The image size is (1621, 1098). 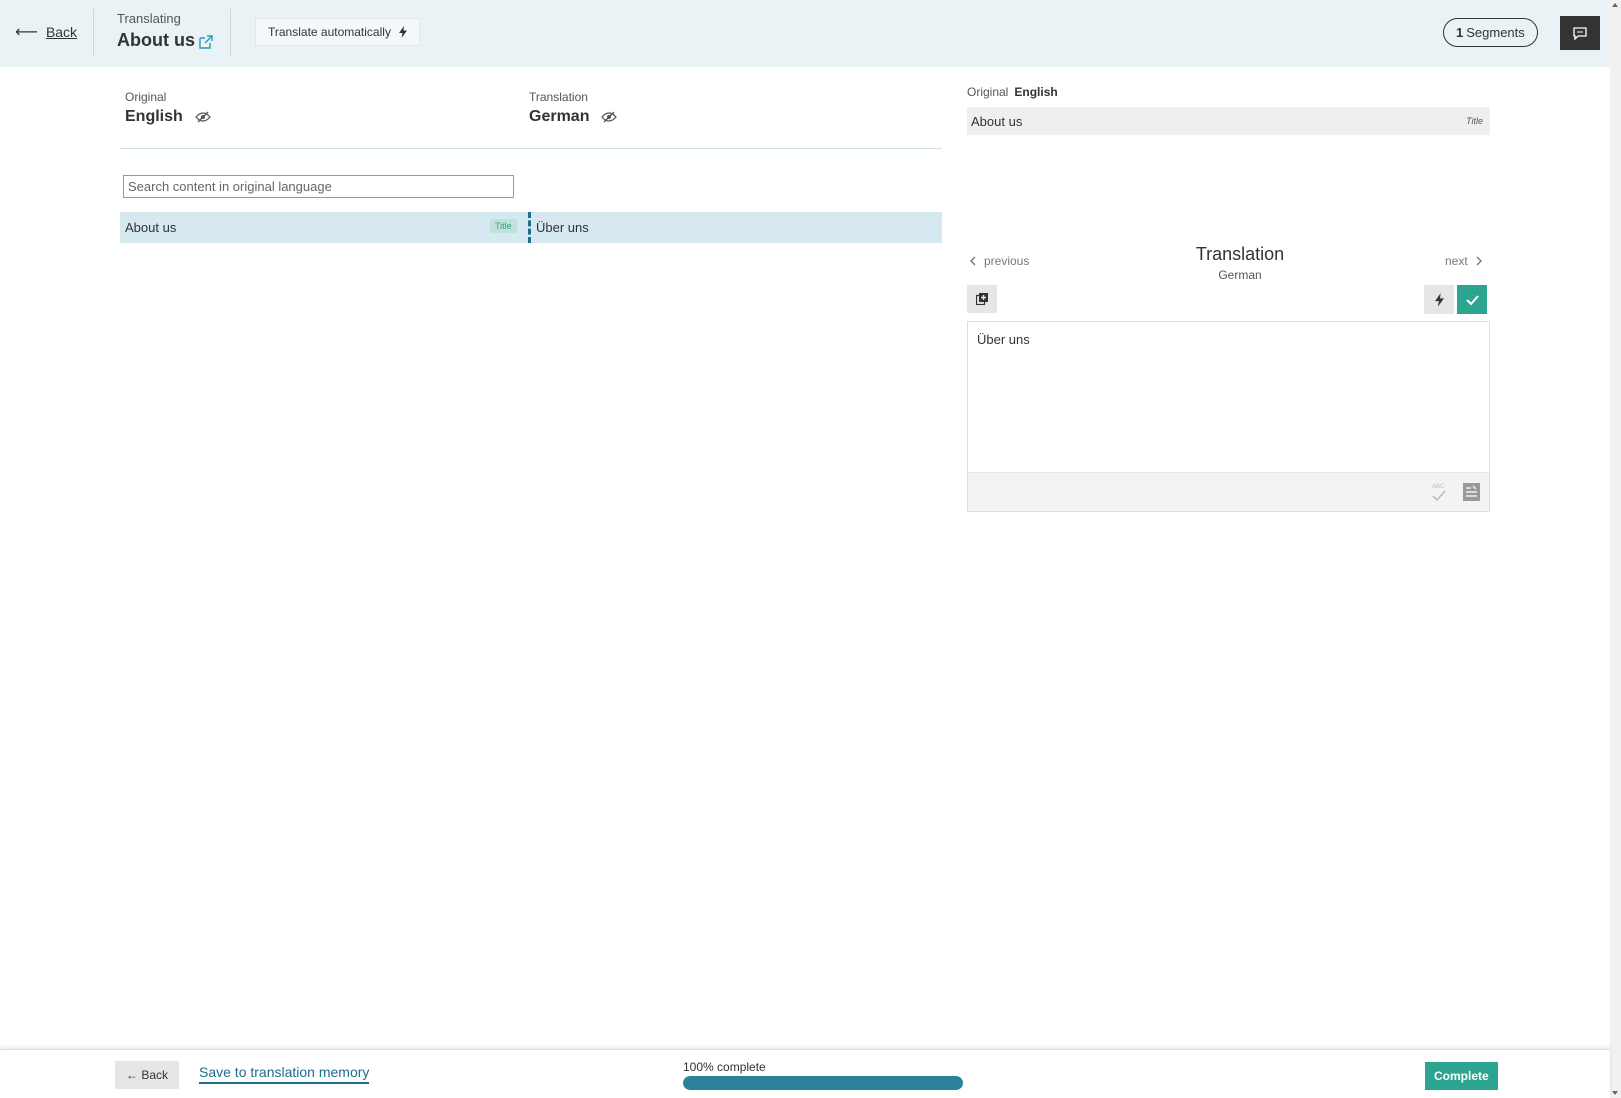 I want to click on confirm-translation-button, so click(x=1472, y=299).